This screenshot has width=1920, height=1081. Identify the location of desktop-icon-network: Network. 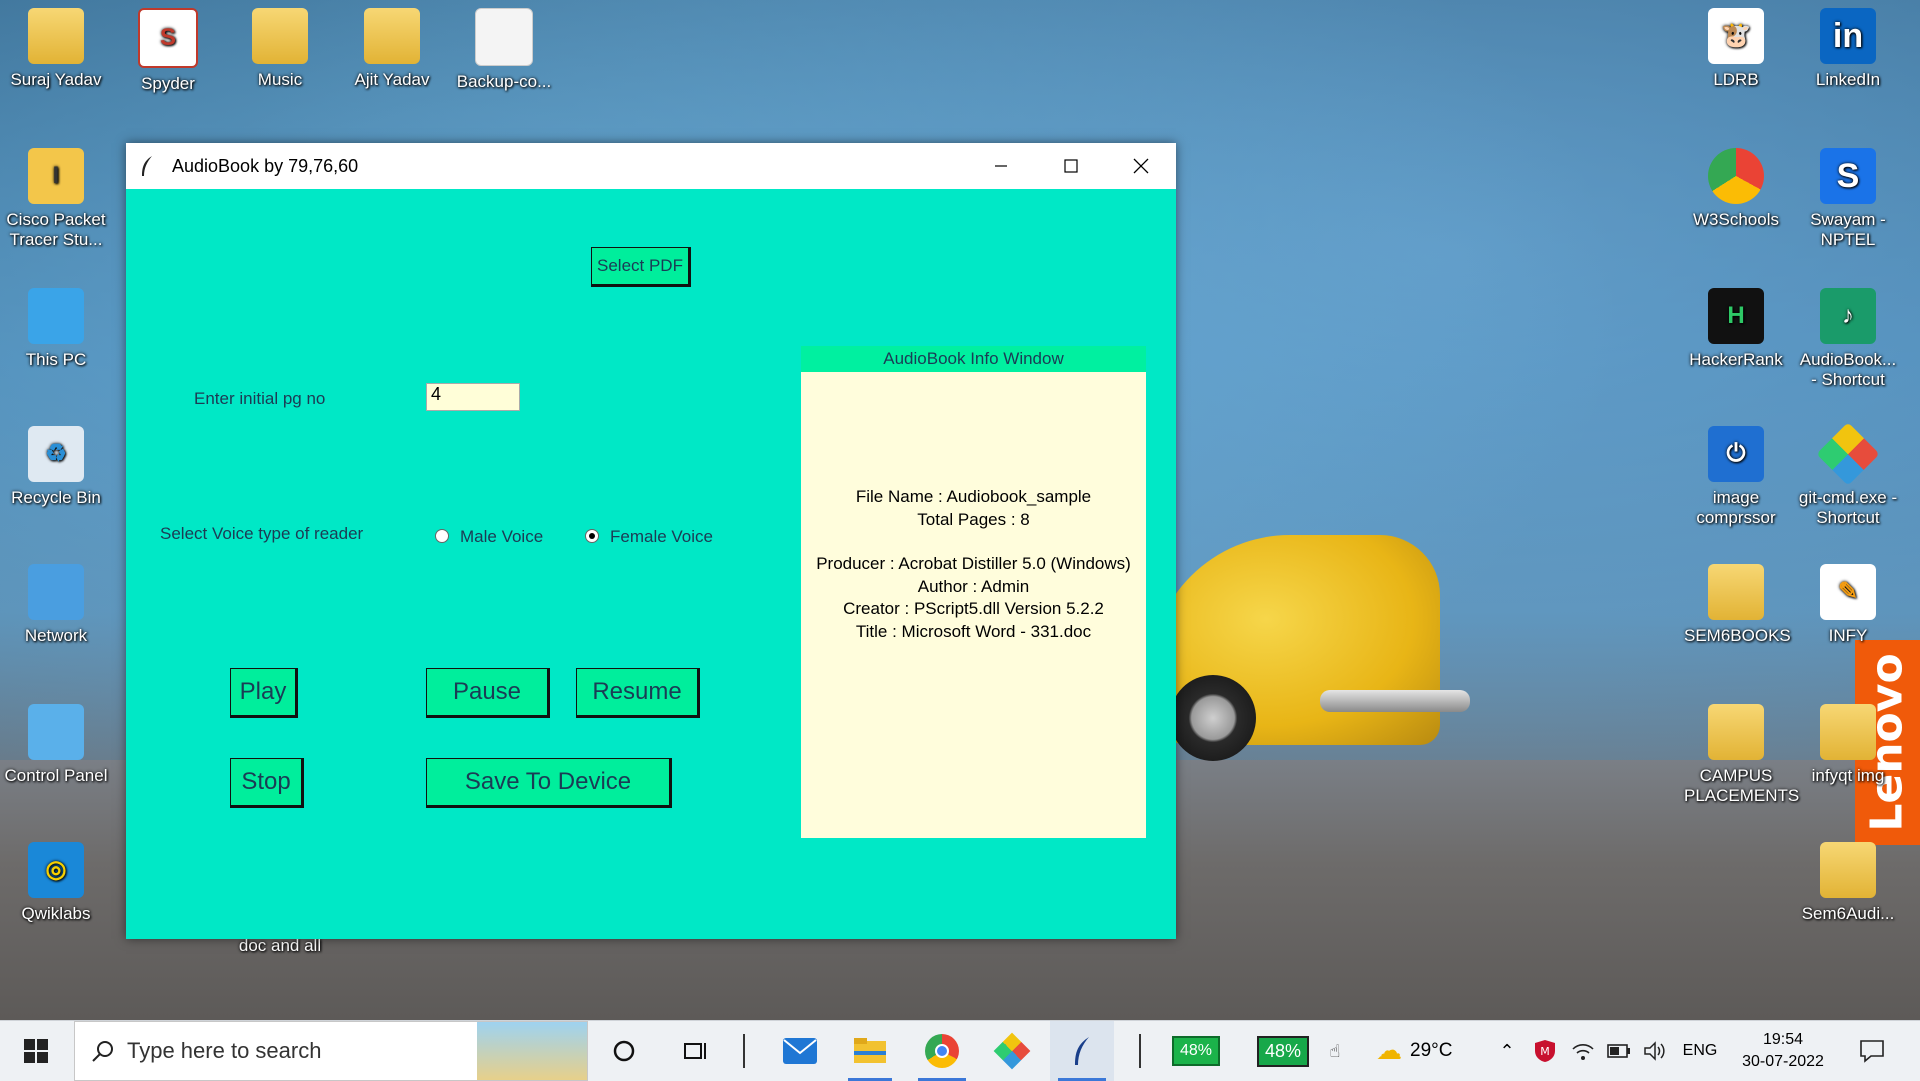
(56, 605).